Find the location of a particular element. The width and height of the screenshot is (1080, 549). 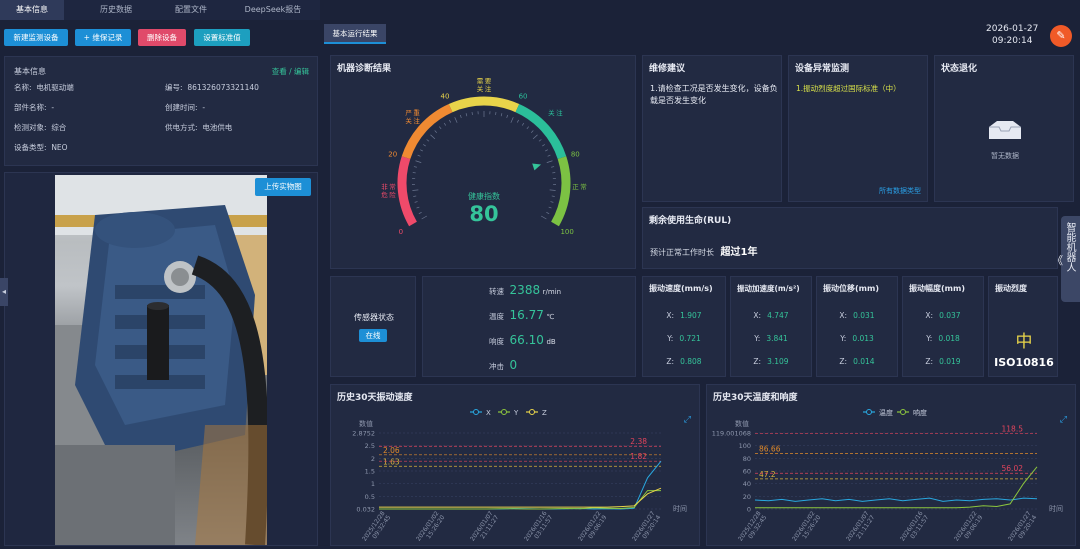

gauge-zone-label: 正常 is located at coordinates (579, 186).